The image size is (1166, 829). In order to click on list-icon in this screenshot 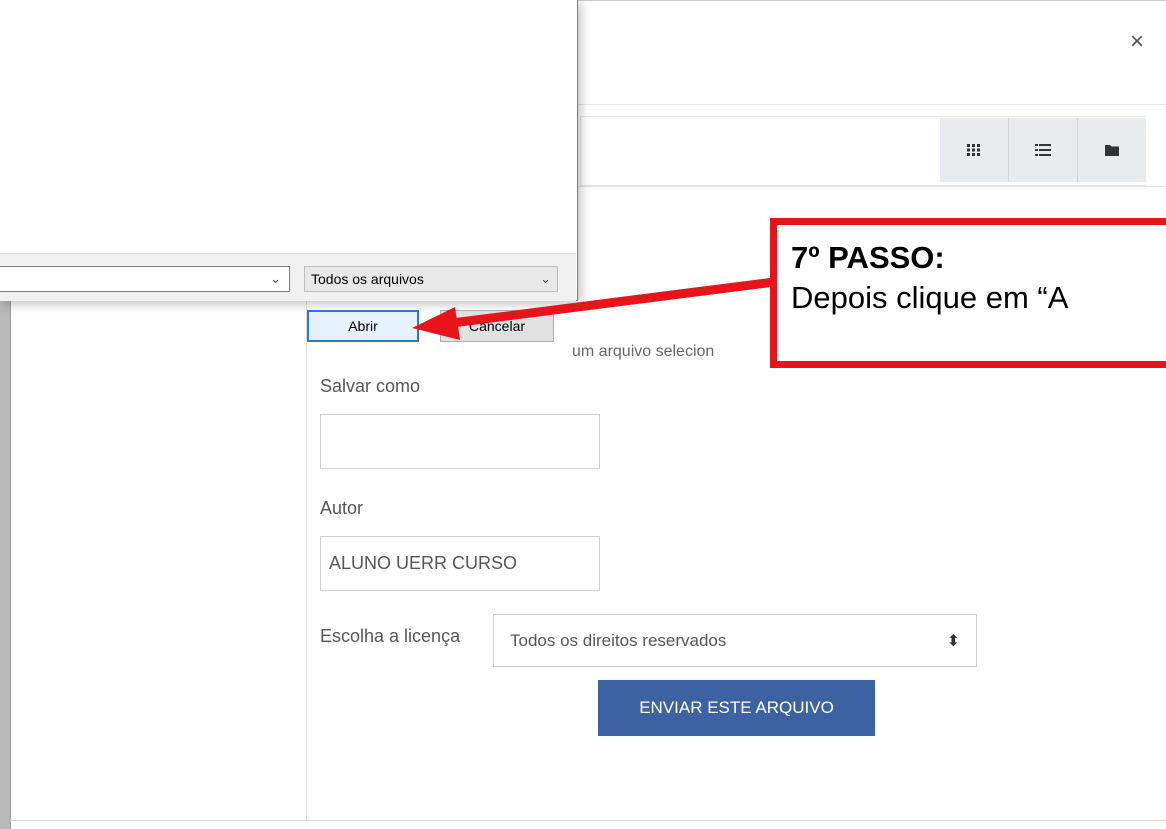, I will do `click(1043, 150)`.